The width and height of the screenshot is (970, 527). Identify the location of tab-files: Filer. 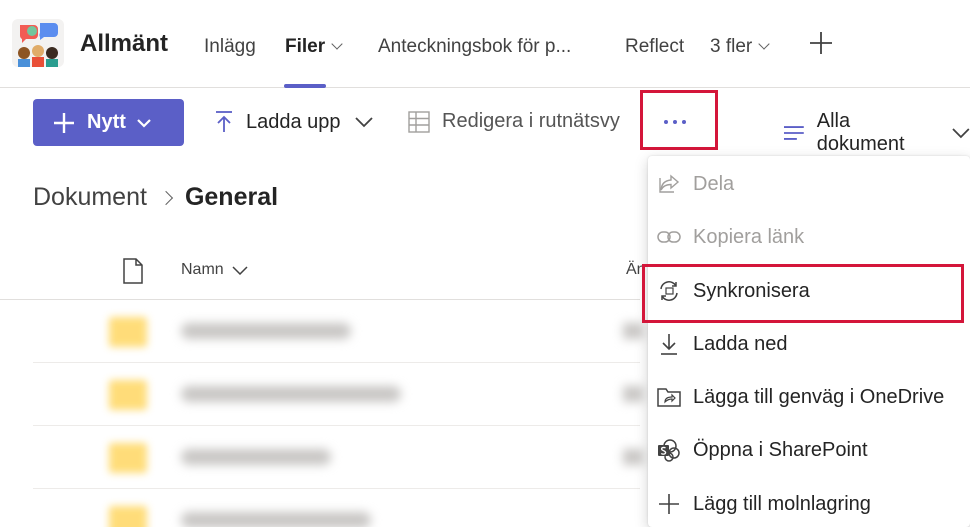
(314, 47).